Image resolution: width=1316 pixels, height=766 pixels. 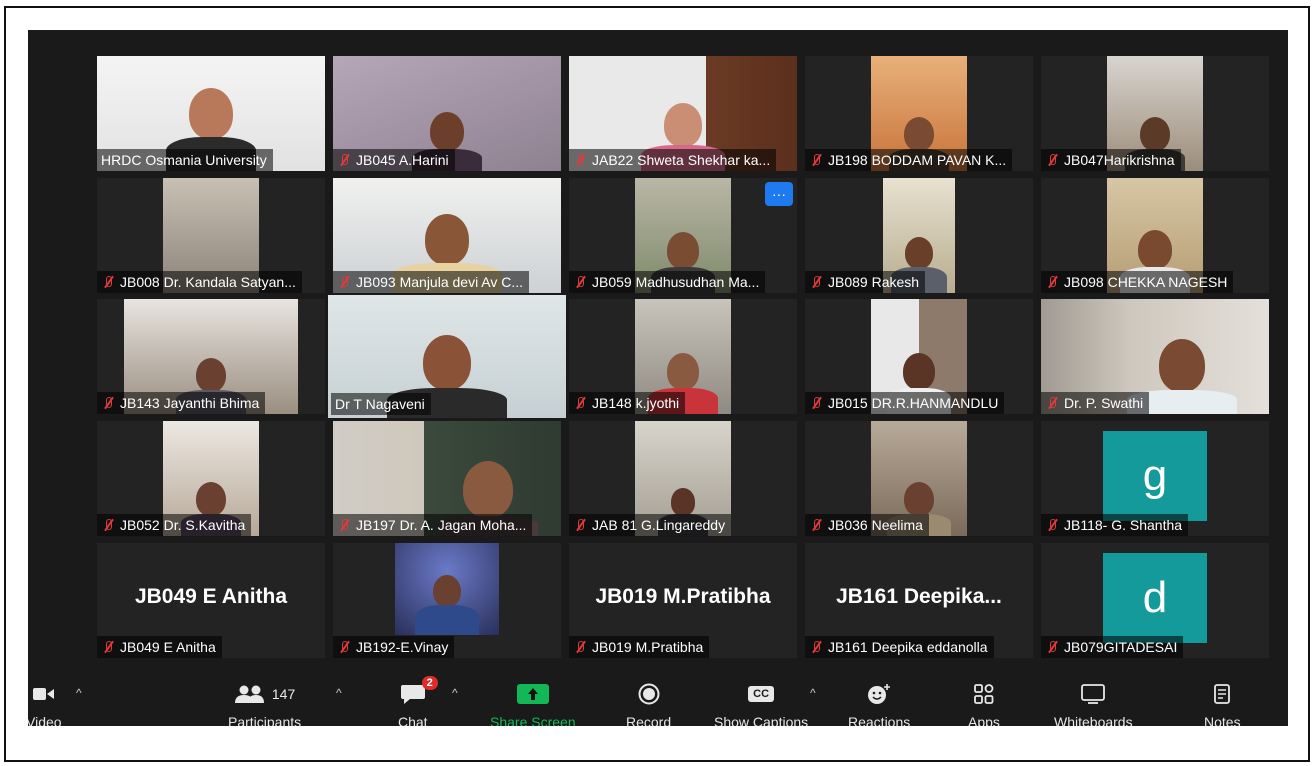 I want to click on participants-button: 147 Participants, so click(x=264, y=704).